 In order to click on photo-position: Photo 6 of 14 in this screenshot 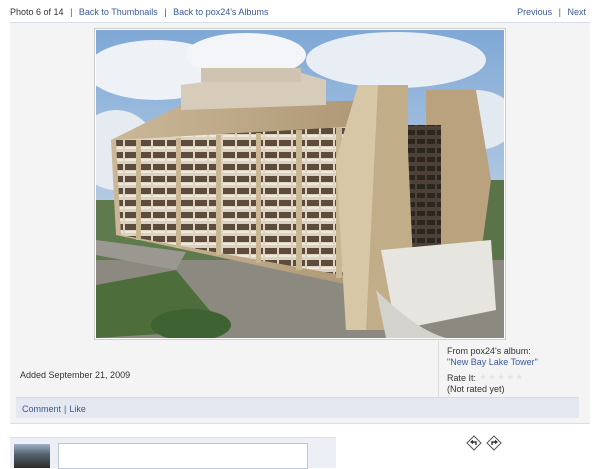, I will do `click(37, 12)`.